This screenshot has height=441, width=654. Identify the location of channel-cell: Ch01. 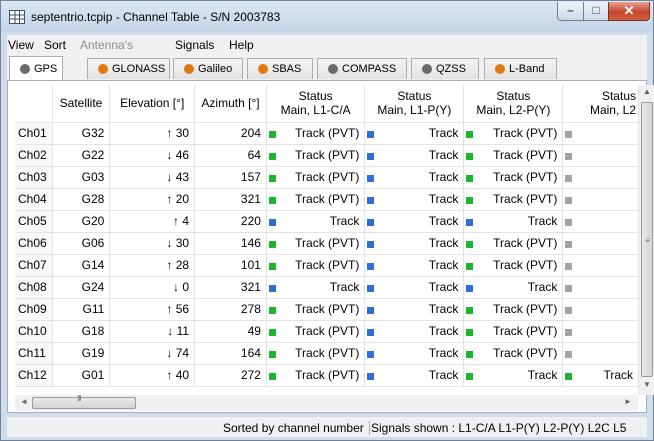
(34, 133).